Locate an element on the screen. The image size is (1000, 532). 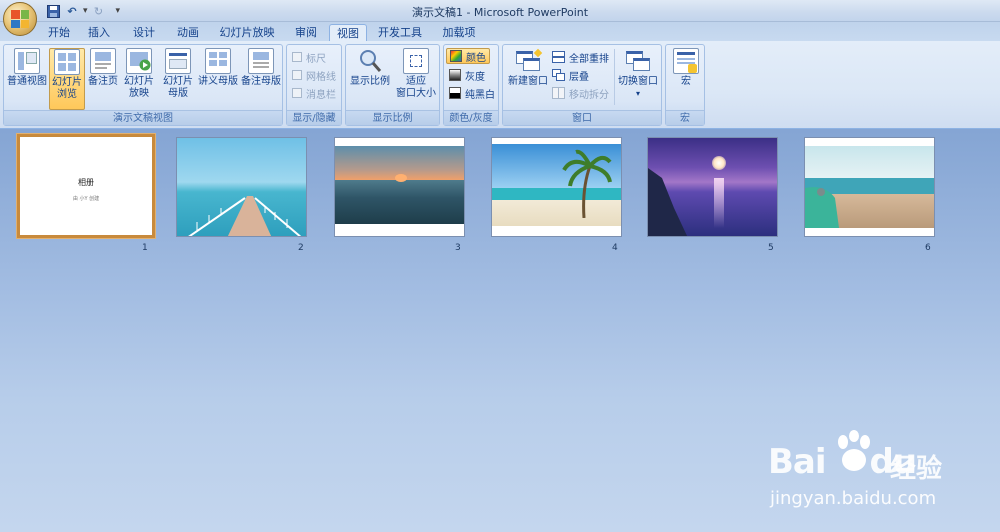
ribbon-tabs: 开始 插入 设计 动画 幻灯片放映 审阅 视图 开发工具 加载项 is located at coordinates (500, 32).